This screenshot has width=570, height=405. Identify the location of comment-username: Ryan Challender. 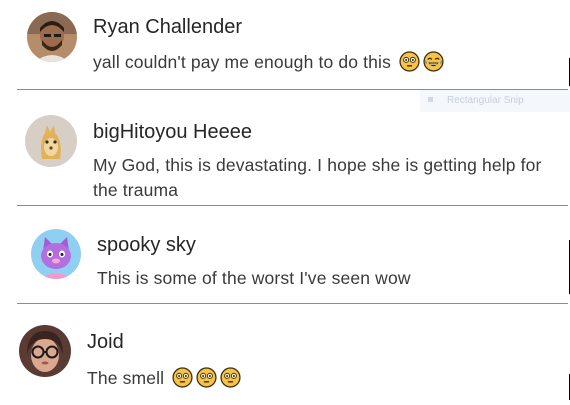
(167, 27).